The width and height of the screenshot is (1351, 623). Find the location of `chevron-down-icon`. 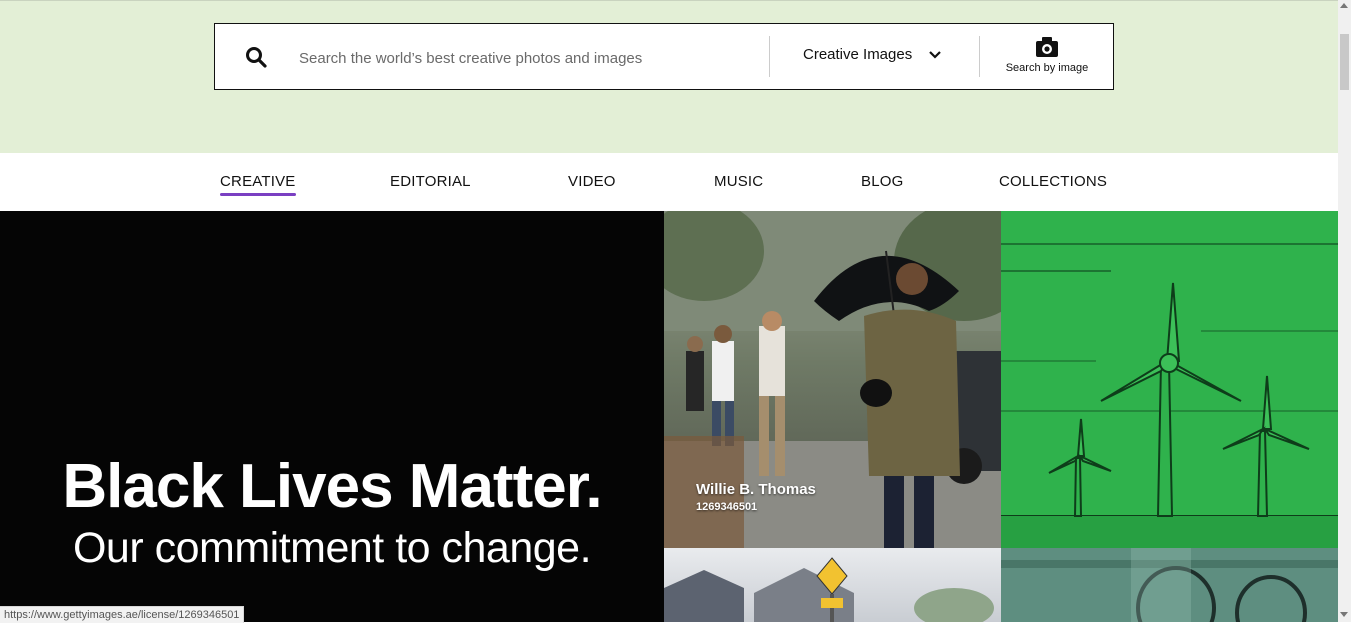

chevron-down-icon is located at coordinates (935, 54).